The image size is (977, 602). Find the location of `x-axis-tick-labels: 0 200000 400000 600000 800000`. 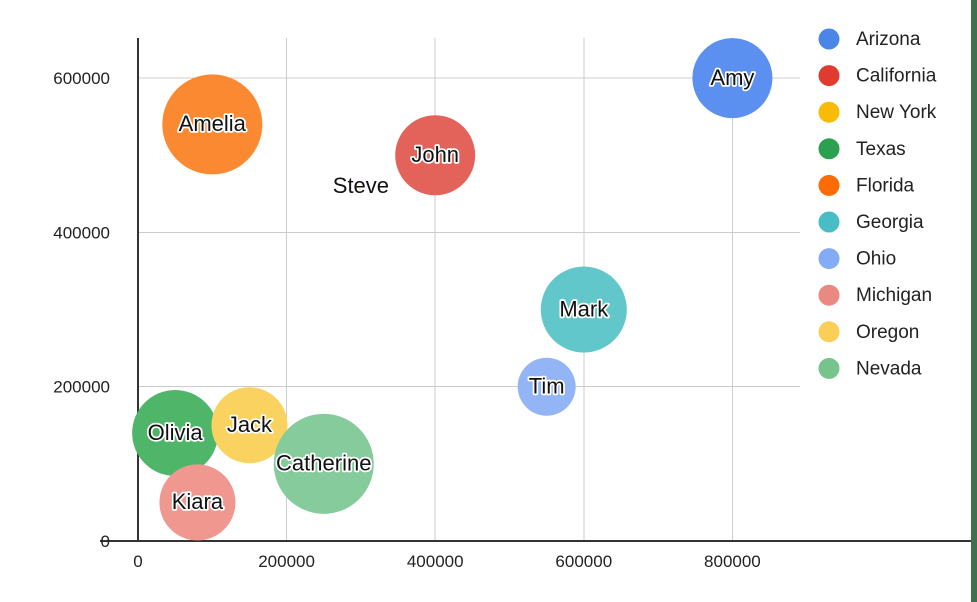

x-axis-tick-labels: 0 200000 400000 600000 800000 is located at coordinates (447, 561).